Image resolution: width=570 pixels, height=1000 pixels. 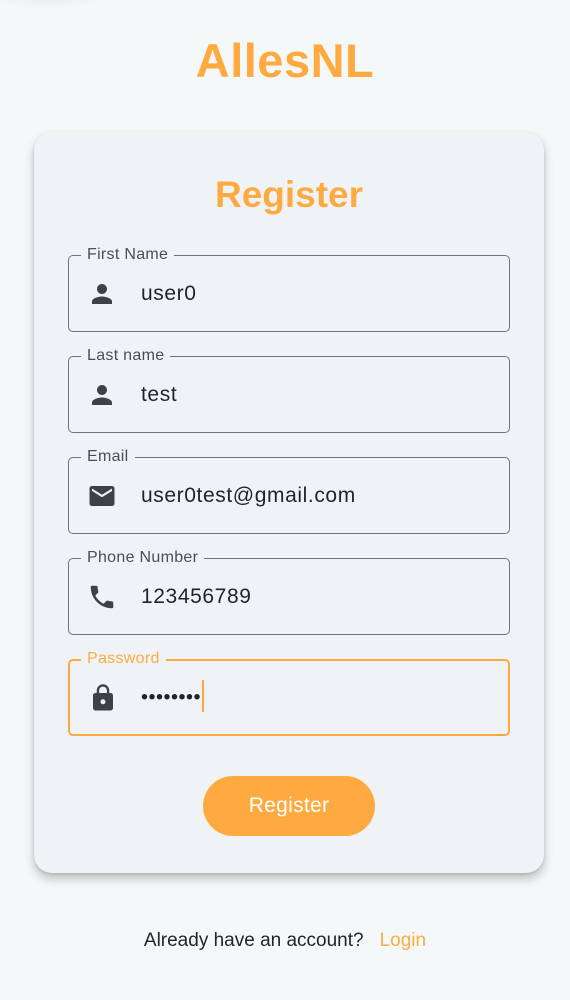 I want to click on phone-number-input: 123456789, so click(x=196, y=597).